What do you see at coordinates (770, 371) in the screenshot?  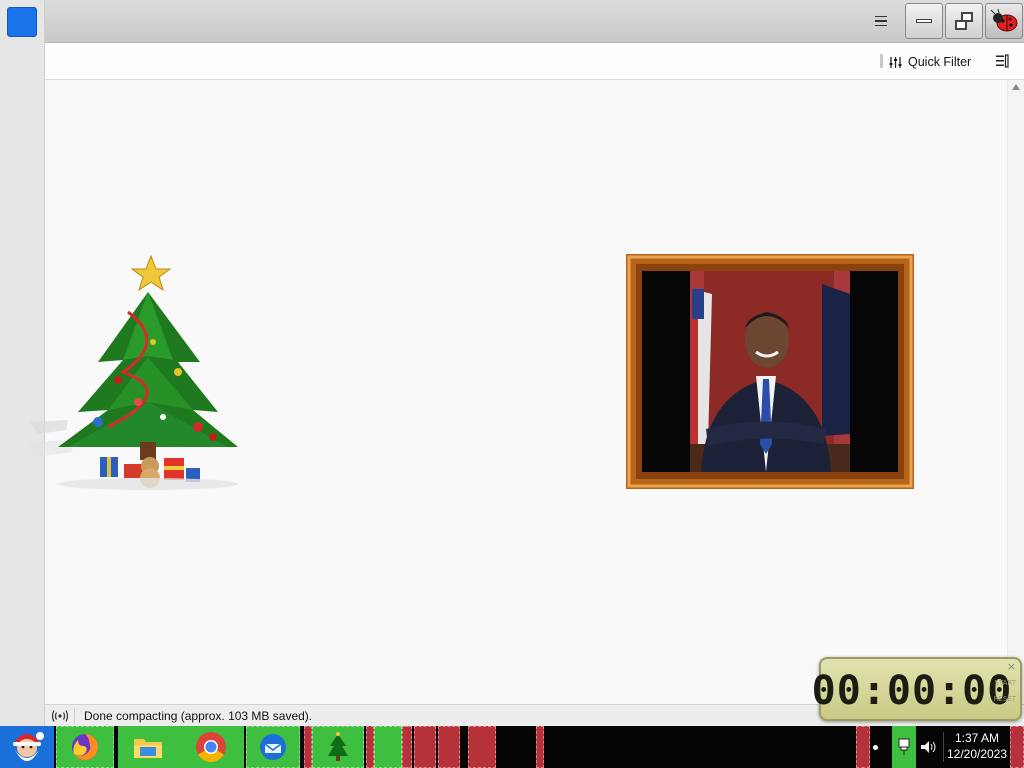 I see `framed-portrait-image` at bounding box center [770, 371].